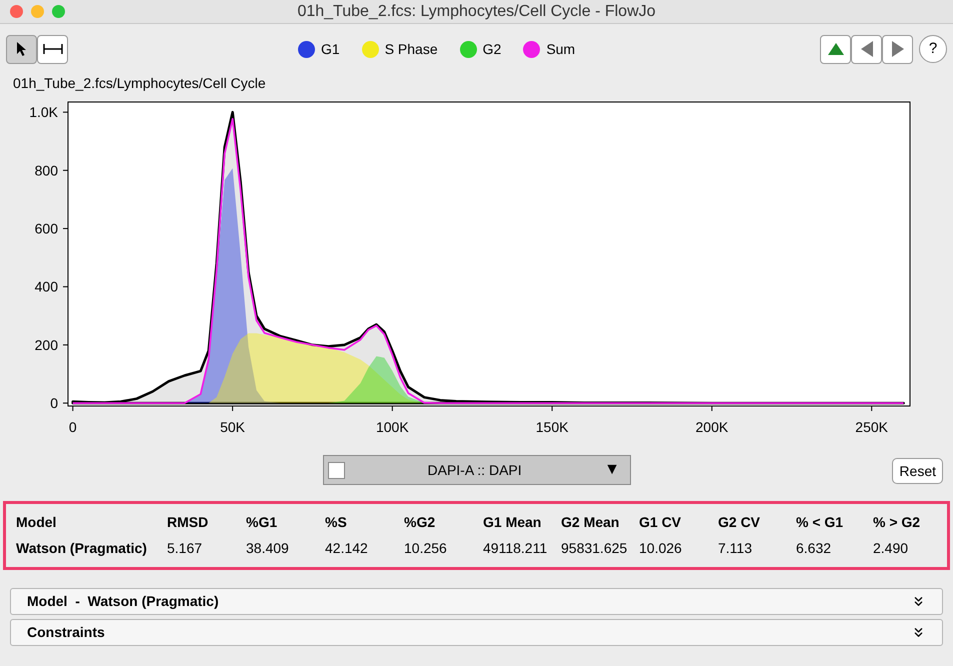  What do you see at coordinates (933, 49) in the screenshot?
I see `help-button: ?` at bounding box center [933, 49].